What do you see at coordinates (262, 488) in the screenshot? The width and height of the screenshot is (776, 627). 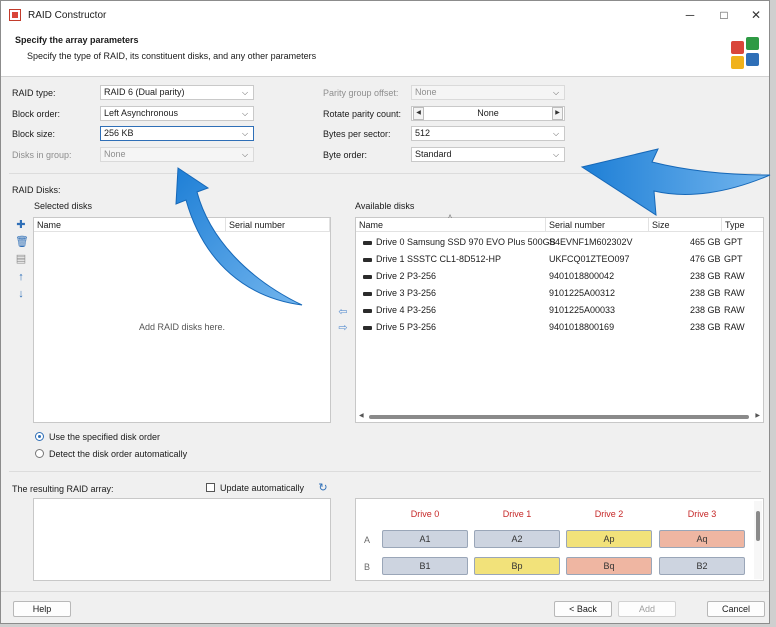 I see `update-automatically-label: Update automatically` at bounding box center [262, 488].